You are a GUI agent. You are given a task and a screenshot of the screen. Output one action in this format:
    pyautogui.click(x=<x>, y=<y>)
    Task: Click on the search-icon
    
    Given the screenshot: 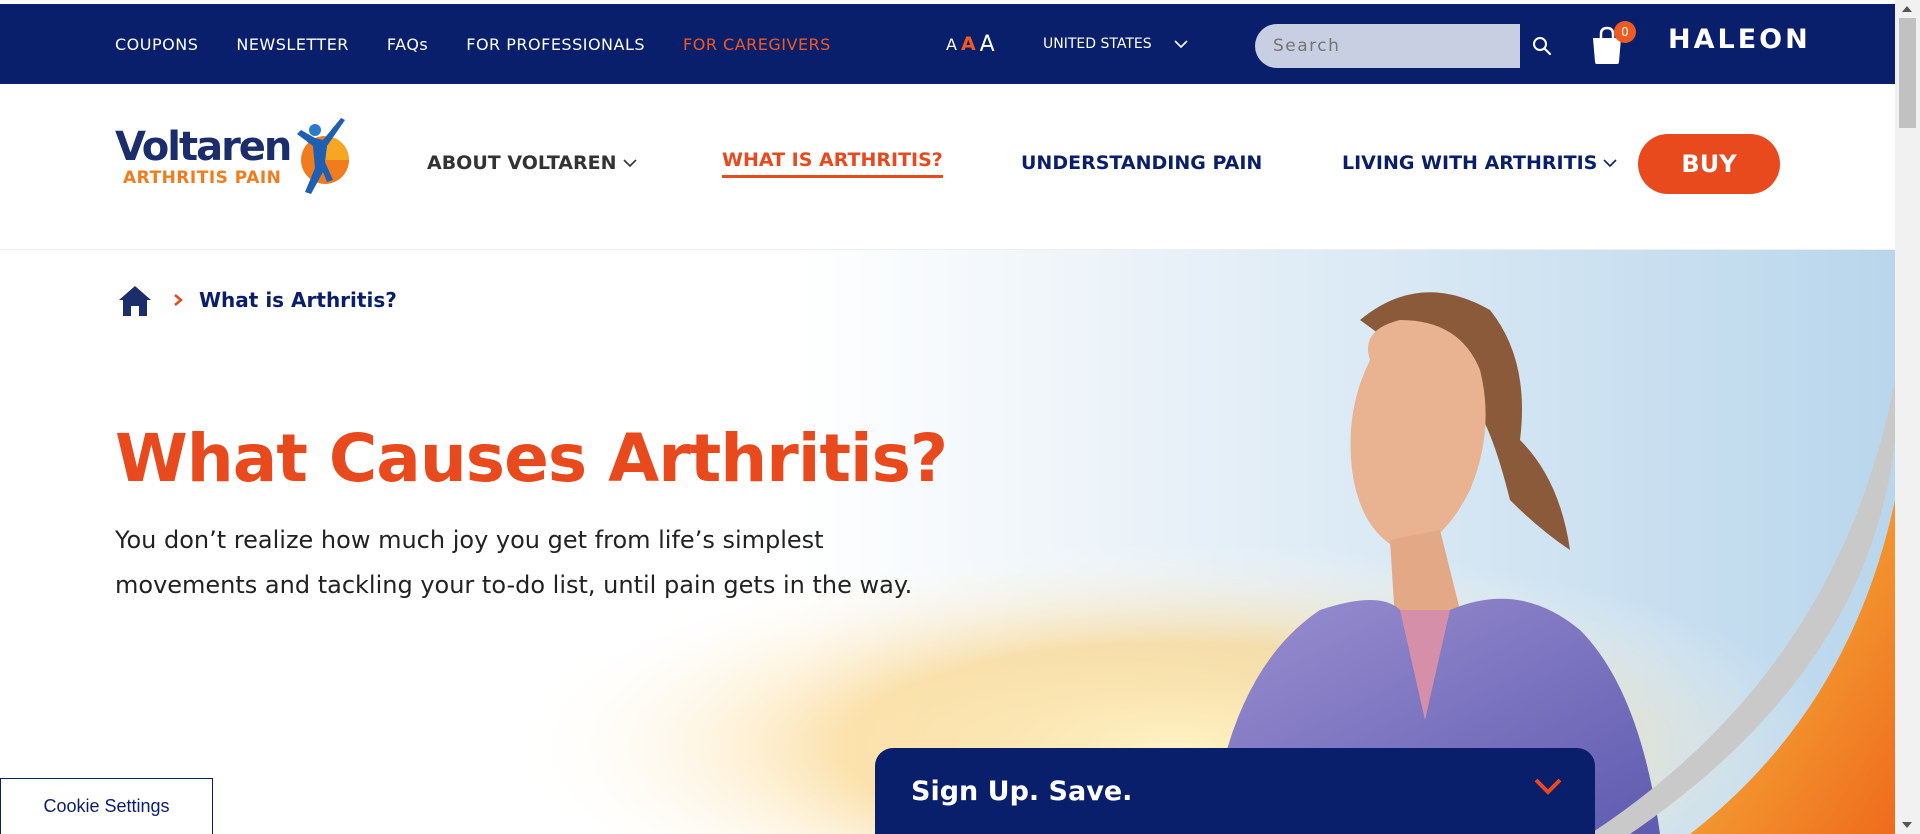 What is the action you would take?
    pyautogui.click(x=1541, y=46)
    